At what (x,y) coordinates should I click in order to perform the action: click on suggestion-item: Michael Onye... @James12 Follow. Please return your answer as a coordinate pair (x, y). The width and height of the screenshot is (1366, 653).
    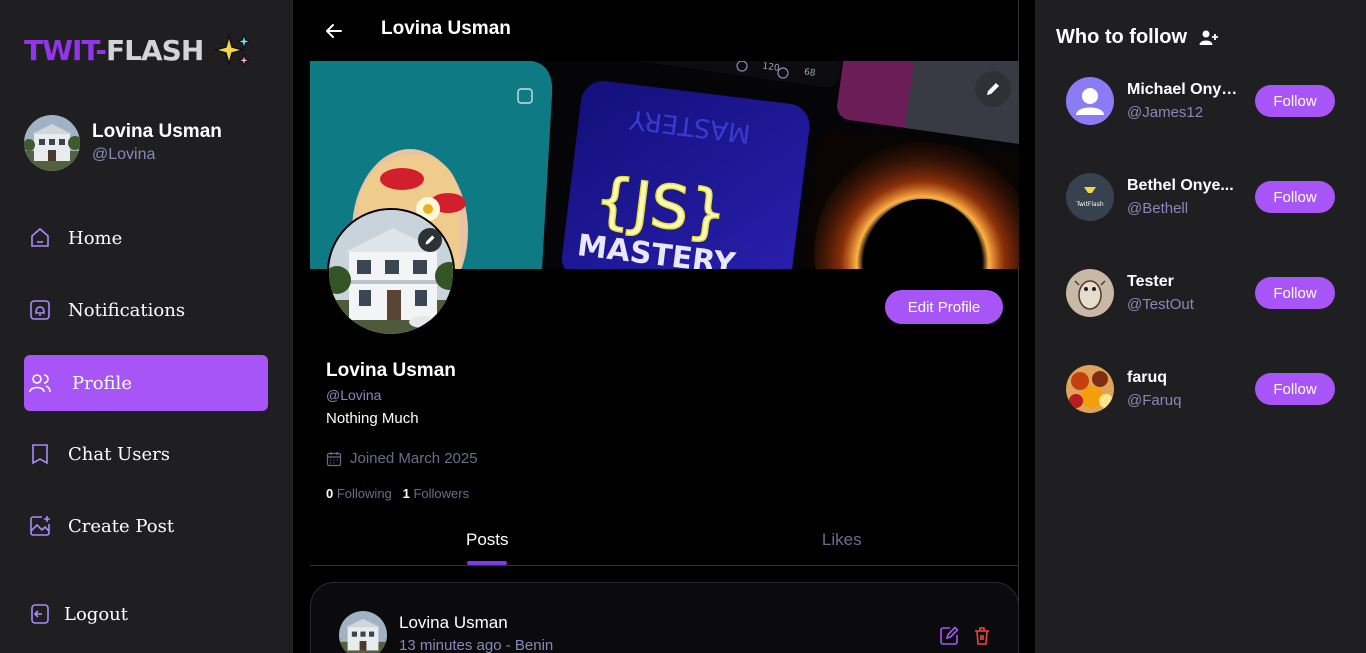
    Looking at the image, I should click on (1201, 102).